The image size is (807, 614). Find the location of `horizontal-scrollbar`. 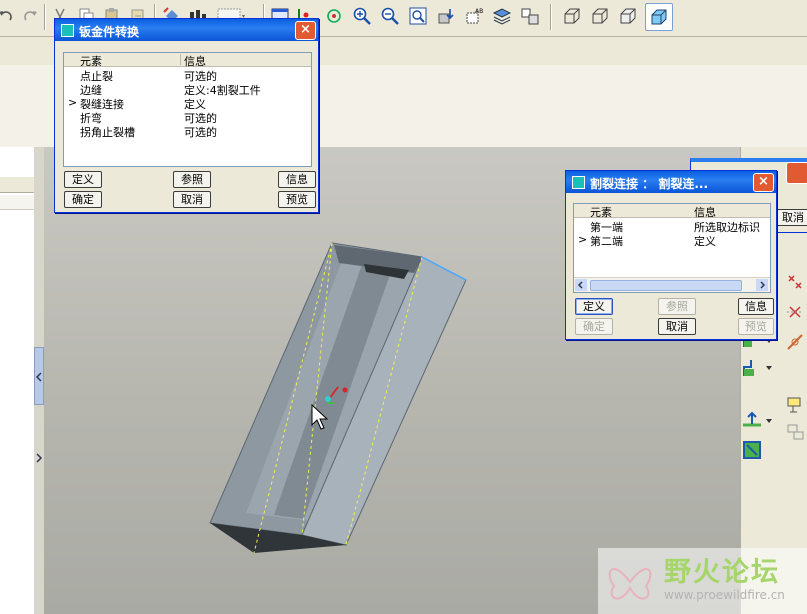

horizontal-scrollbar is located at coordinates (672, 284).